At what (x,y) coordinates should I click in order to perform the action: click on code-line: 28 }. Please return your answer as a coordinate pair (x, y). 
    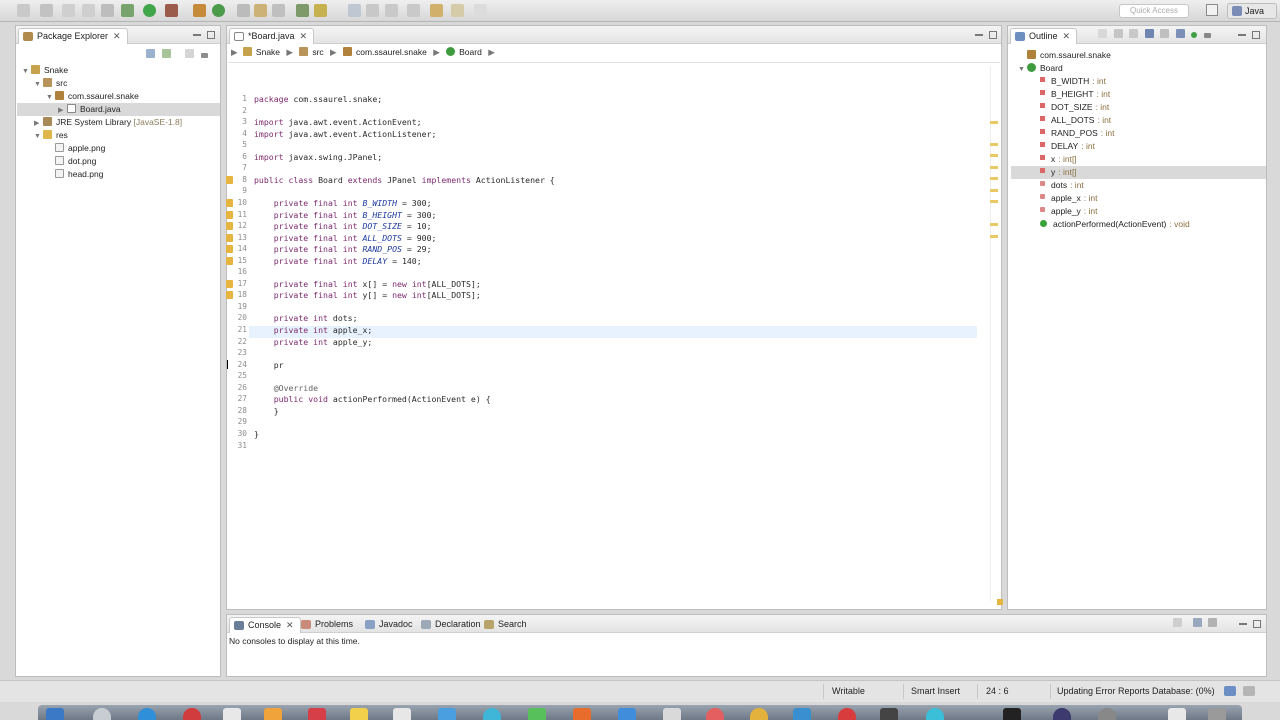
    Looking at the image, I should click on (351, 412).